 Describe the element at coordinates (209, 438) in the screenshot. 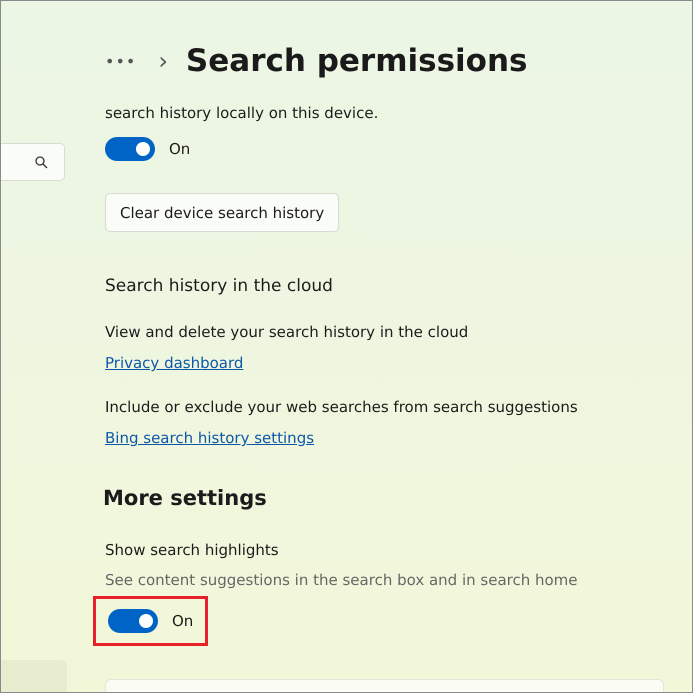

I see `settings-link: Bing search history settings` at that location.